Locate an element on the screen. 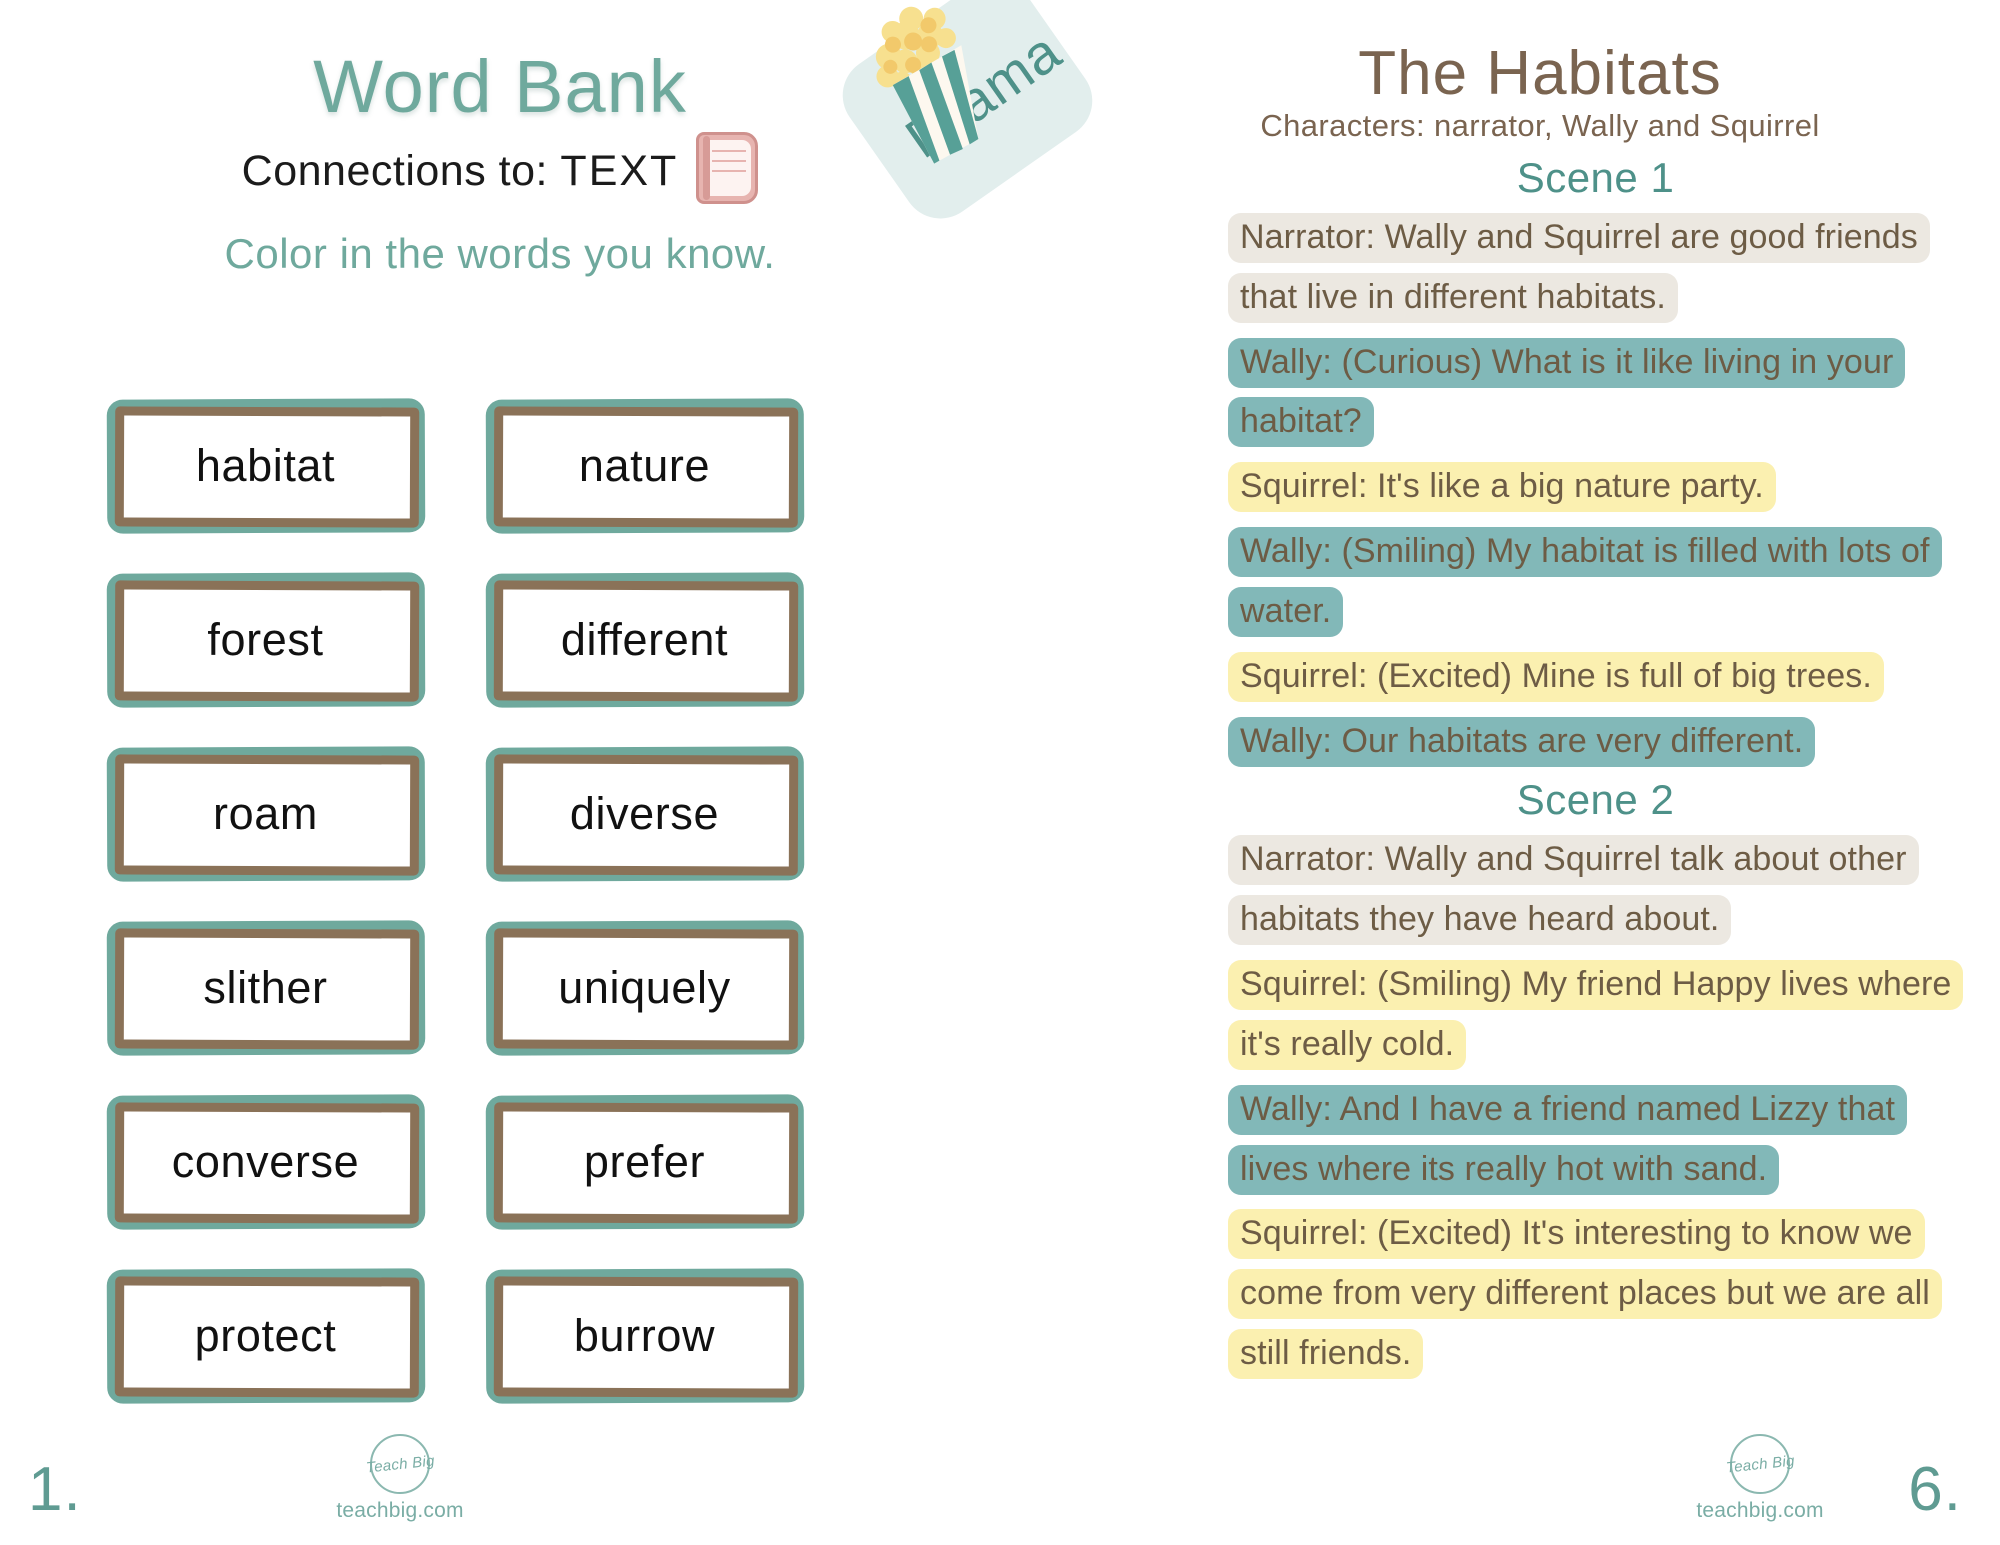  word-box: protect is located at coordinates (265, 1336).